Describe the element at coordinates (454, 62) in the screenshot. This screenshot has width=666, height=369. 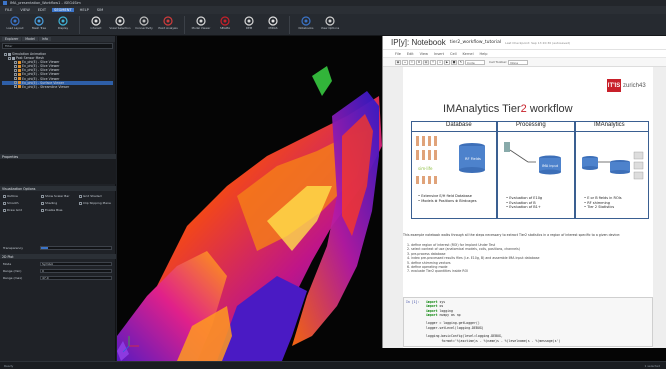
I see `stop-icon: ■` at that location.